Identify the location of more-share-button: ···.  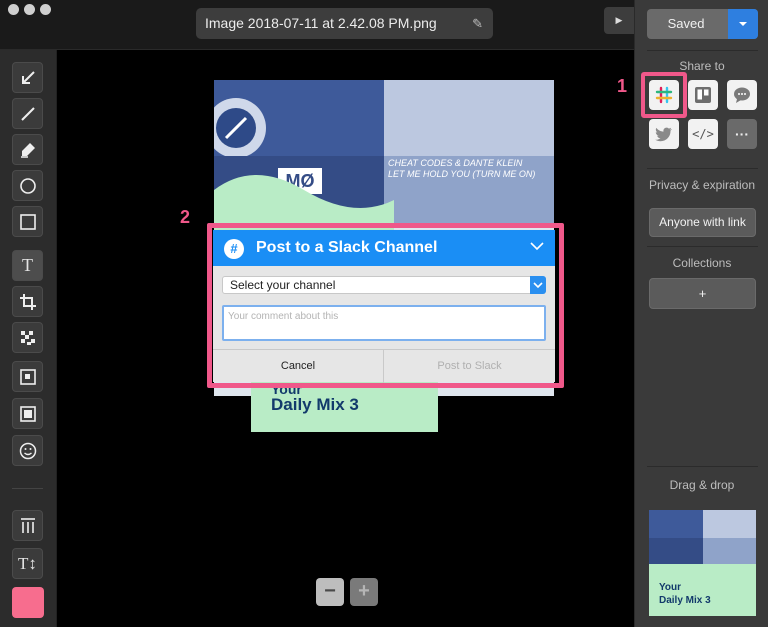
(742, 134).